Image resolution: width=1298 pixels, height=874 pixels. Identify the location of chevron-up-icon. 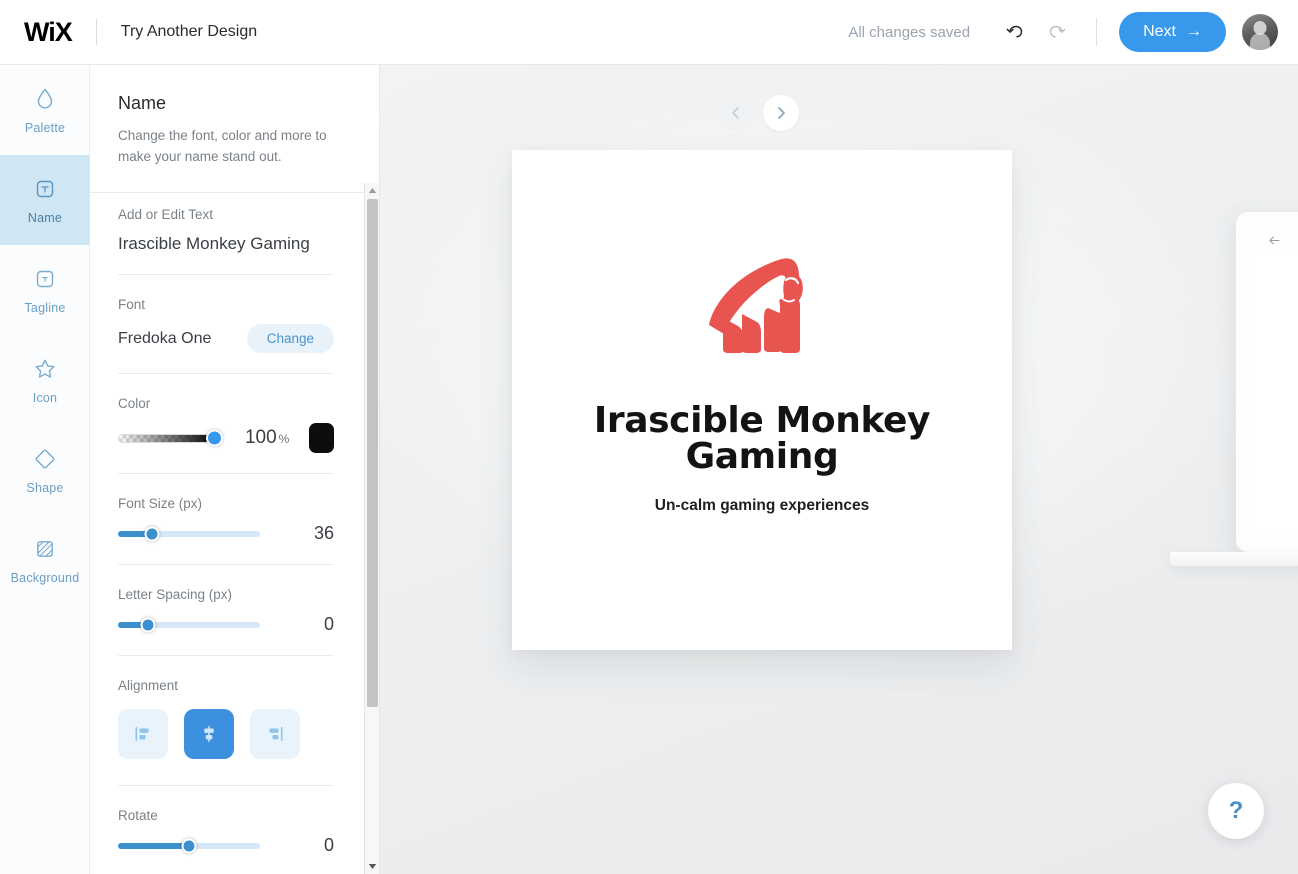
(372, 190).